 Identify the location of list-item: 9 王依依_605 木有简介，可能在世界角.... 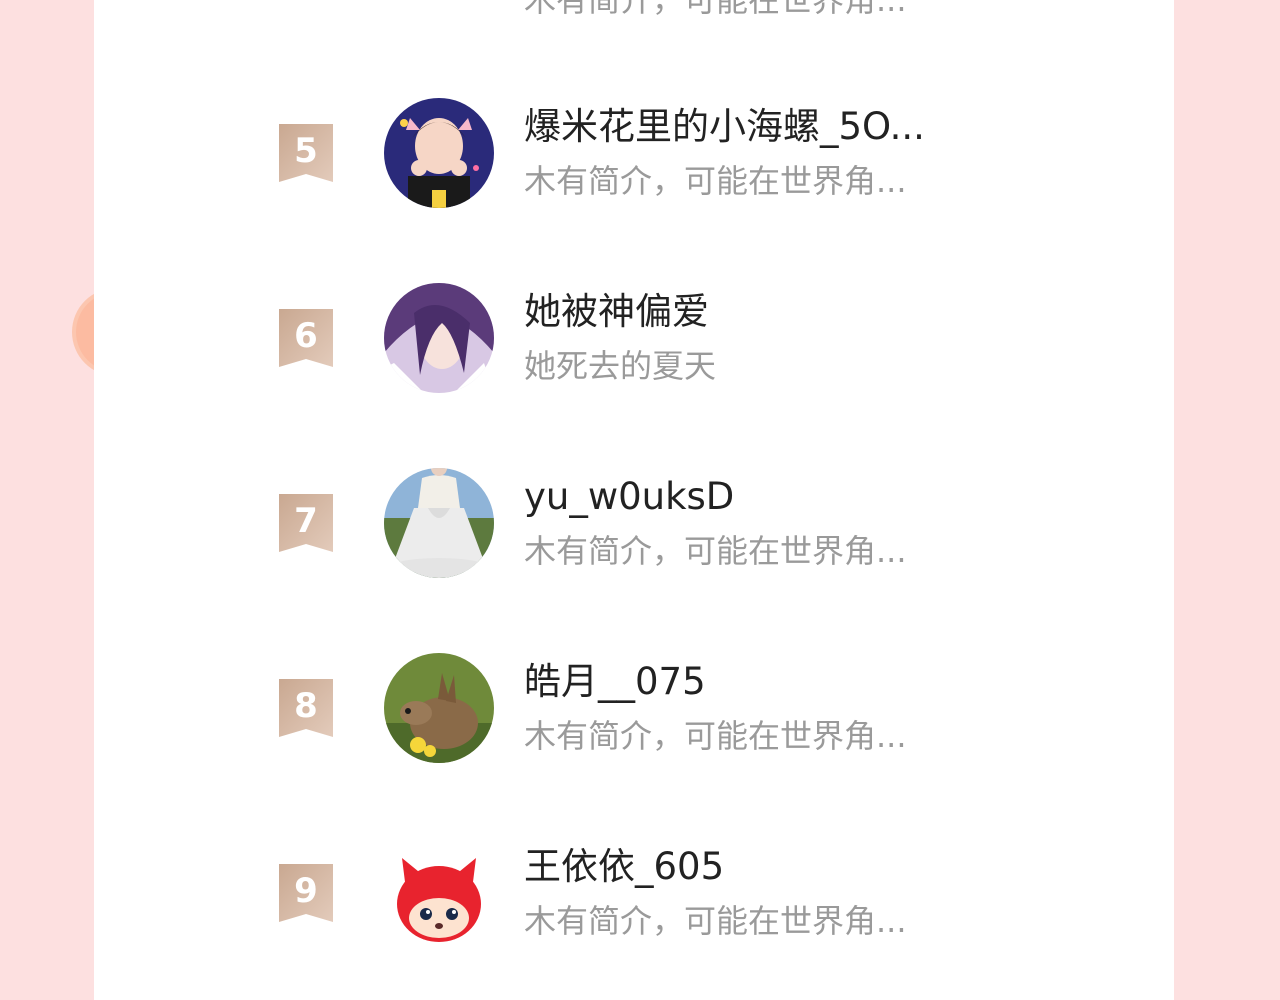
(634, 895).